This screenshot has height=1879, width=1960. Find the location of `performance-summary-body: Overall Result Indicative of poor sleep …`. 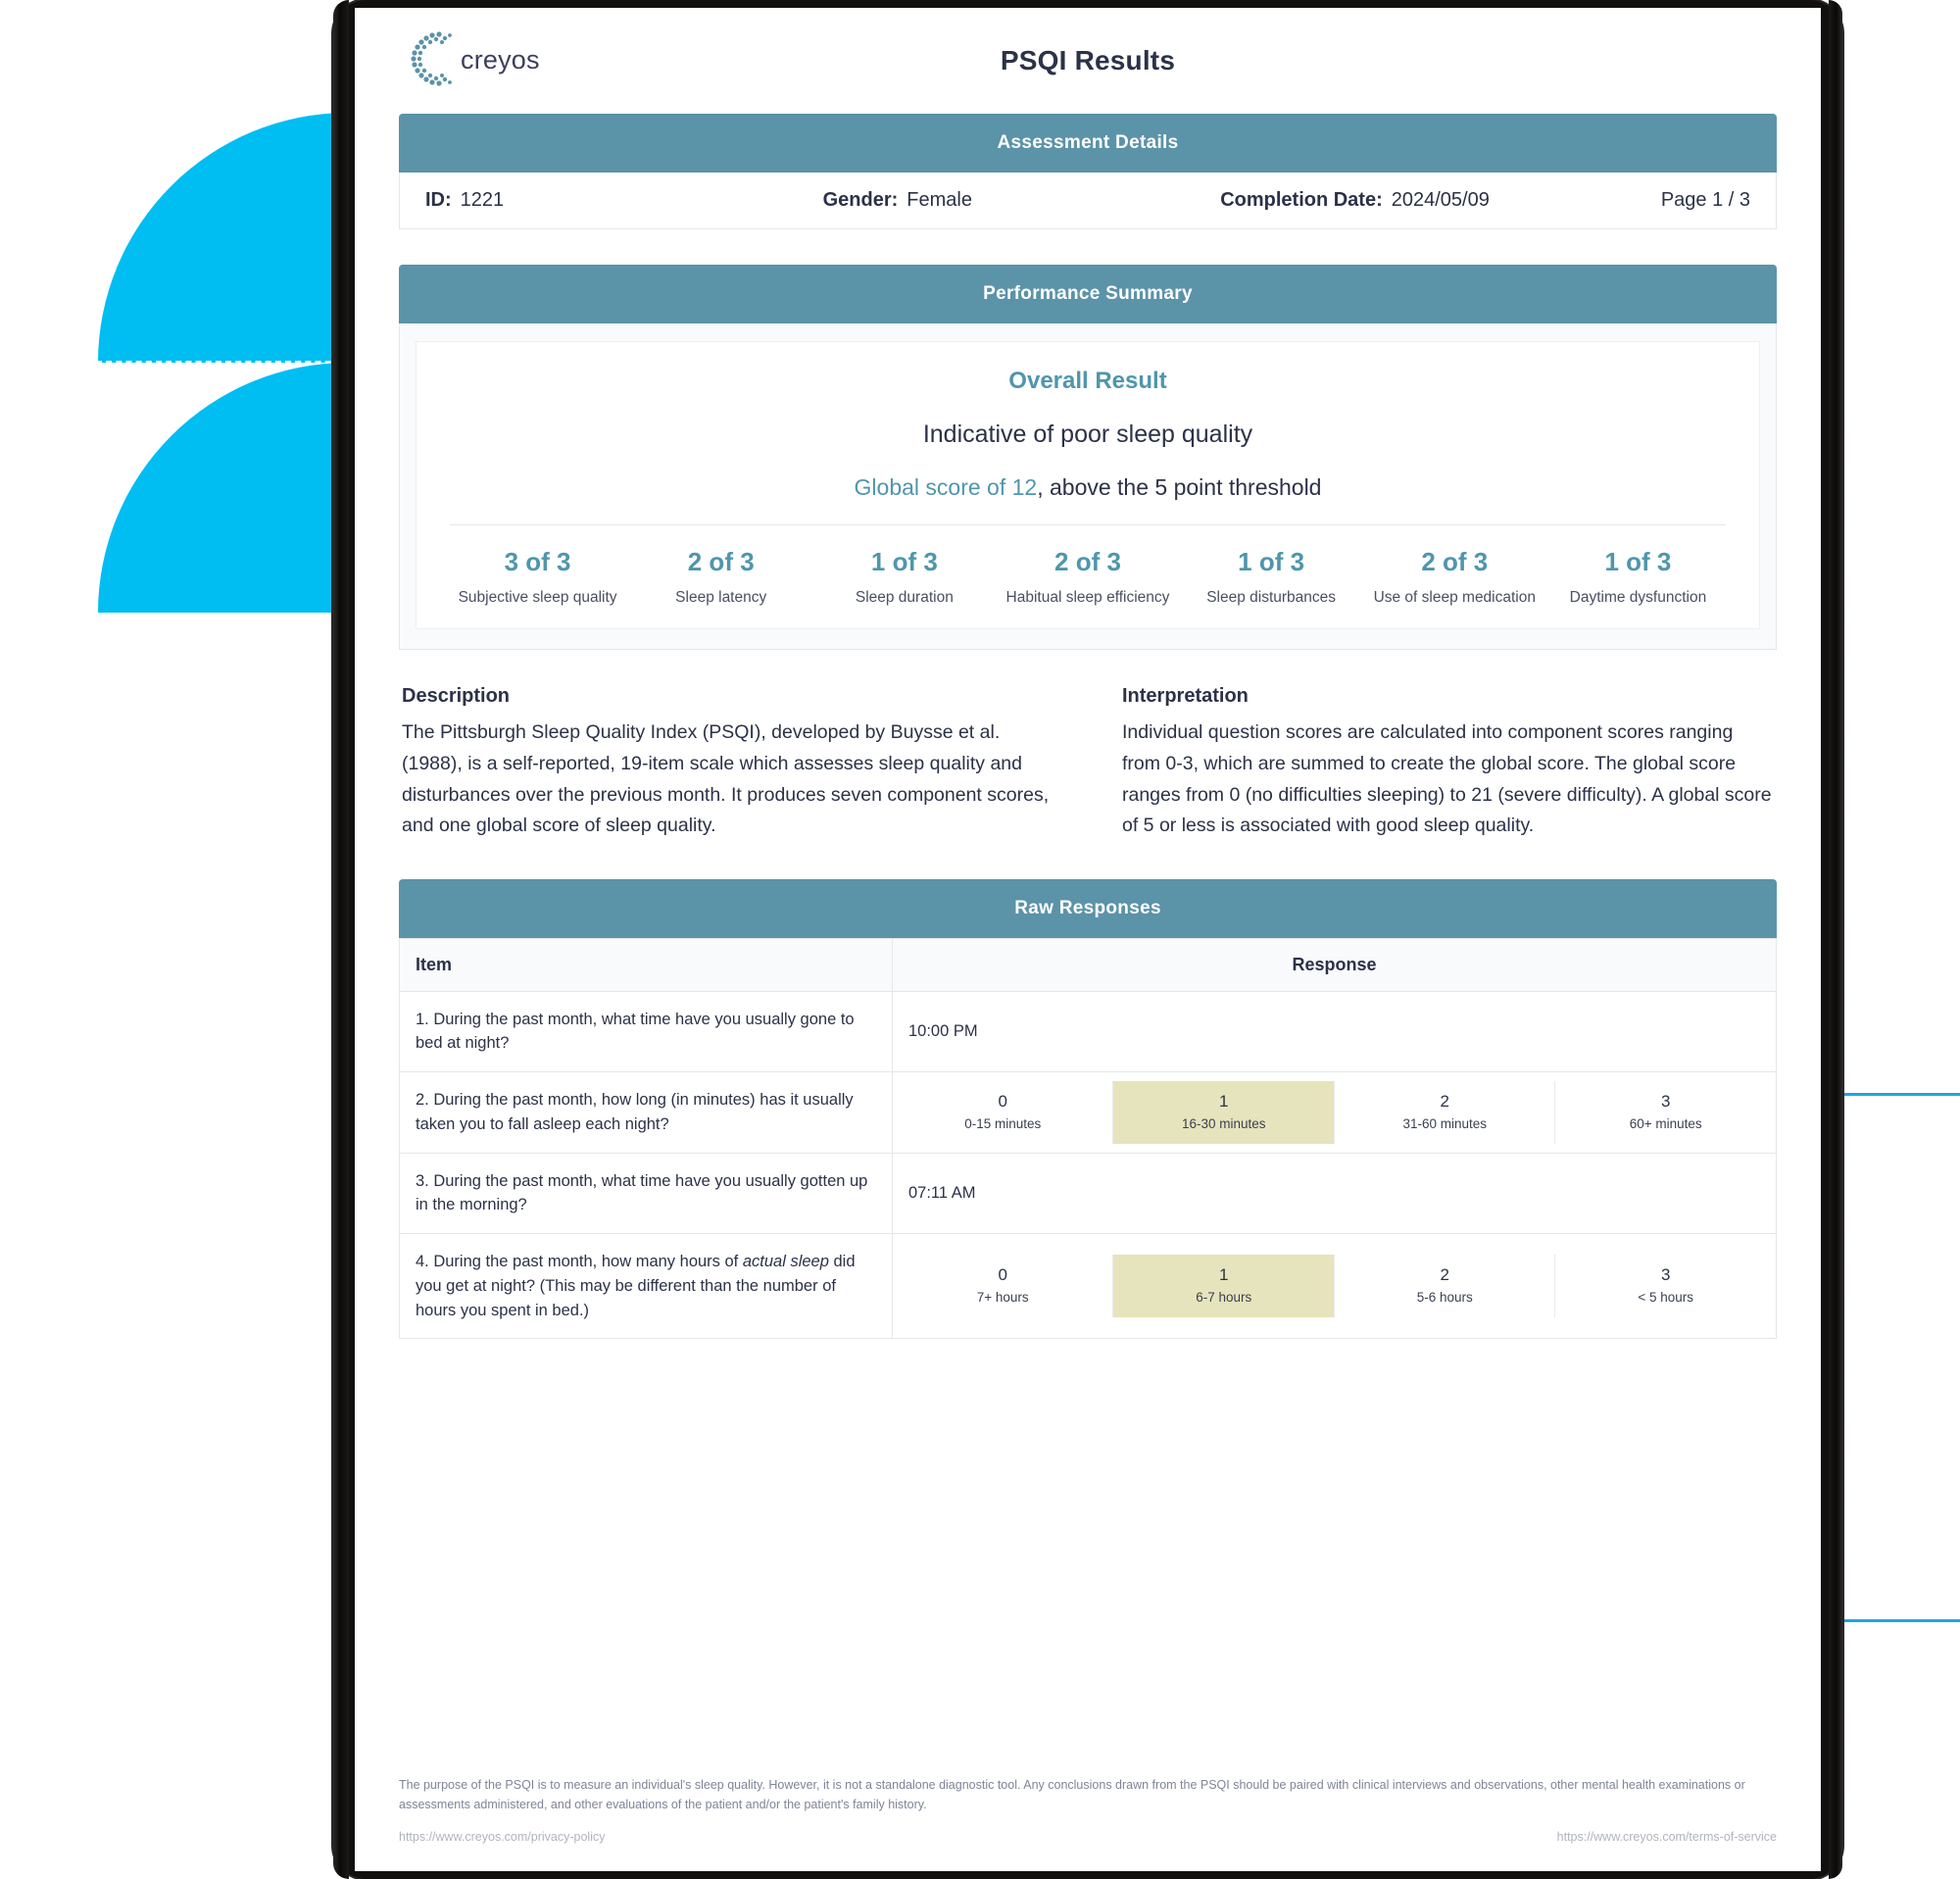

performance-summary-body: Overall Result Indicative of poor sleep … is located at coordinates (1088, 487).